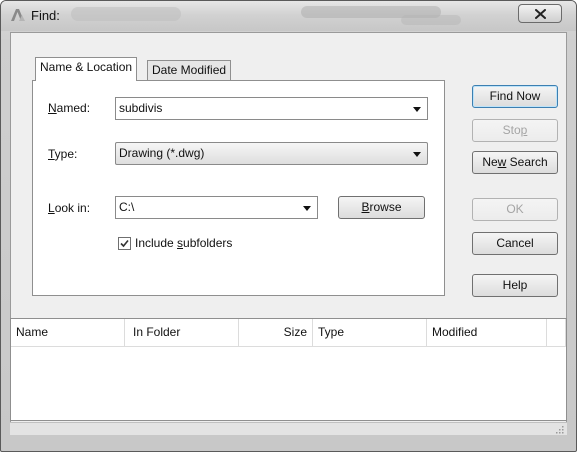  What do you see at coordinates (556, 333) in the screenshot?
I see `column-header-filler` at bounding box center [556, 333].